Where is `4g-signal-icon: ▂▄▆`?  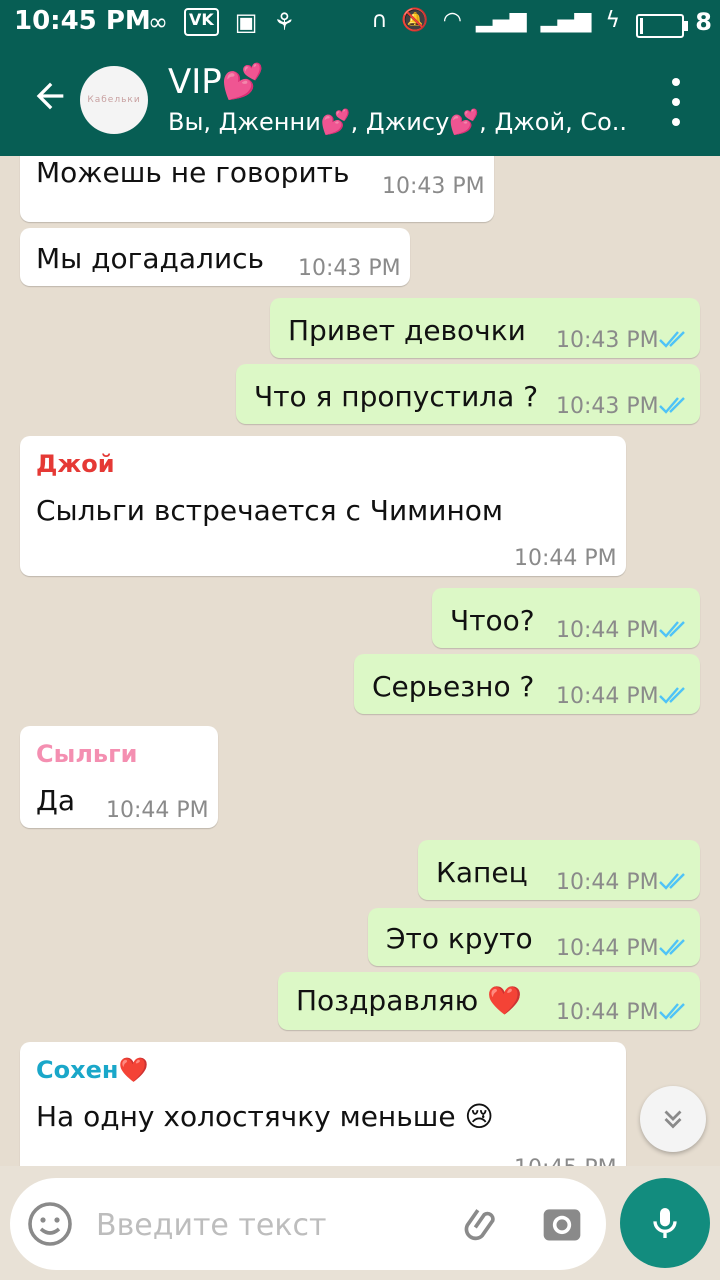 4g-signal-icon: ▂▄▆ is located at coordinates (566, 20).